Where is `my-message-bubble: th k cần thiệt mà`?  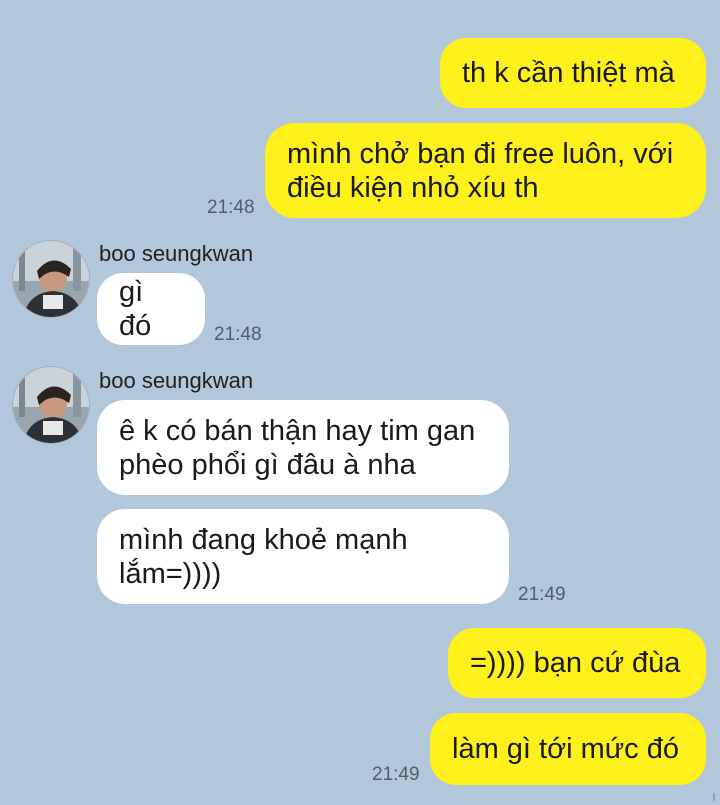 my-message-bubble: th k cần thiệt mà is located at coordinates (573, 73).